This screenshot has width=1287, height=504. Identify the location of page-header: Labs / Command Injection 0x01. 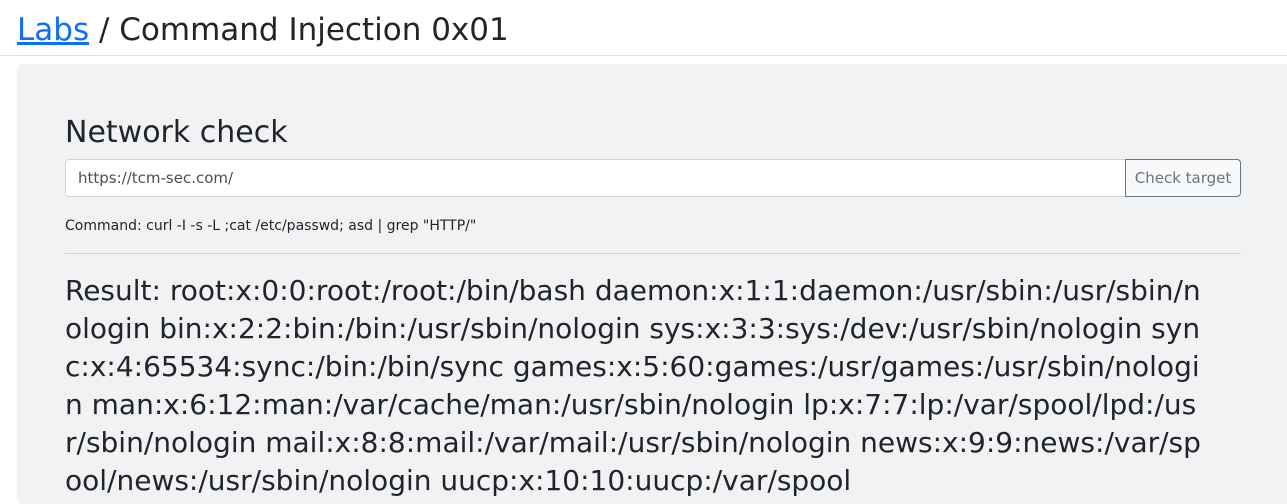
(263, 30).